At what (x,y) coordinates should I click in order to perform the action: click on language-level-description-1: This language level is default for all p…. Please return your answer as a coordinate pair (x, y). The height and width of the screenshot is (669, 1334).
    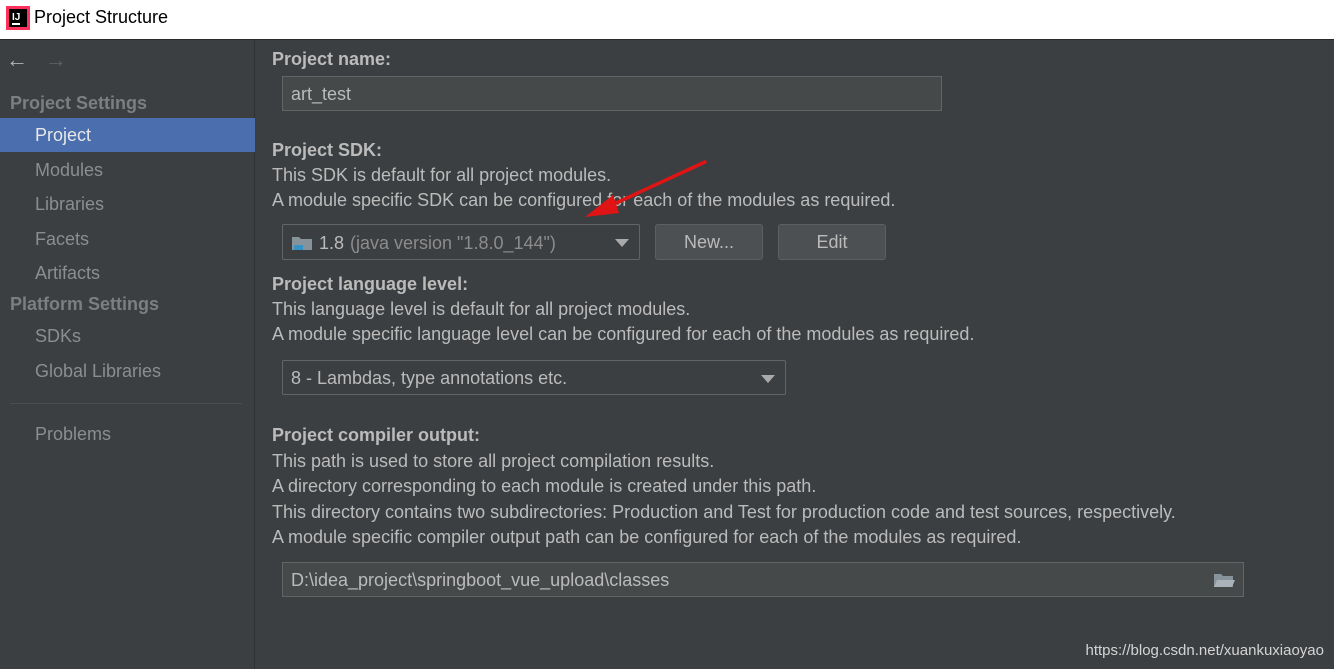
    Looking at the image, I should click on (481, 309).